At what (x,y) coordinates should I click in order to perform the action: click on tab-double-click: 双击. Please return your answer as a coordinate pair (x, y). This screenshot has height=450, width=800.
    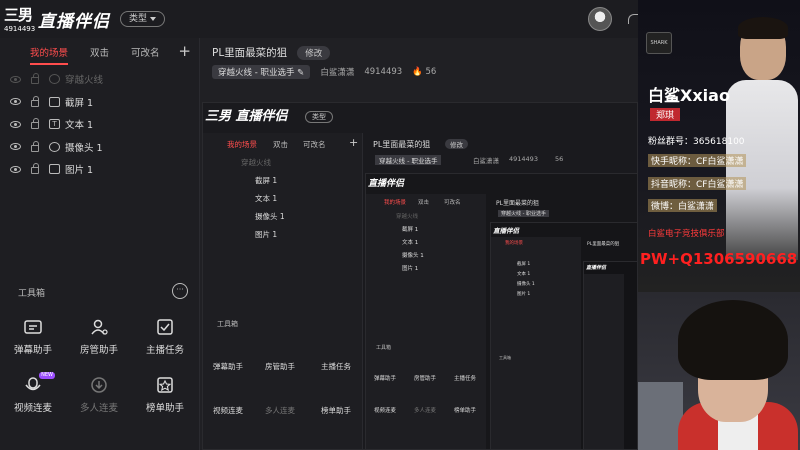
    Looking at the image, I should click on (99, 52).